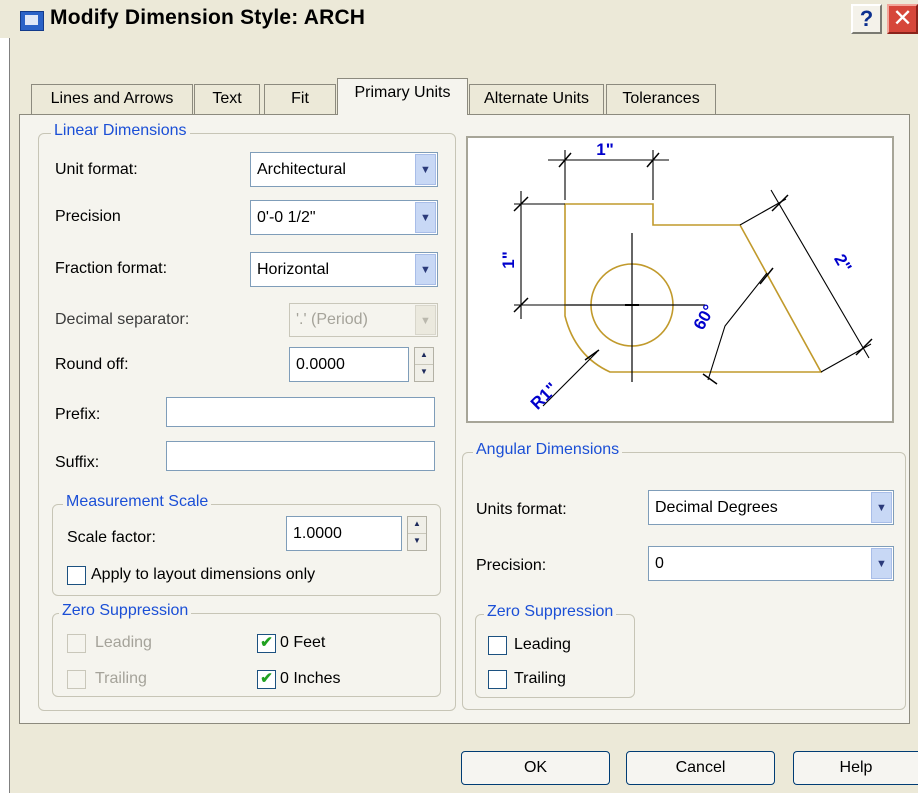 The image size is (918, 793). What do you see at coordinates (497, 679) in the screenshot?
I see `angular-trailing-checkbox` at bounding box center [497, 679].